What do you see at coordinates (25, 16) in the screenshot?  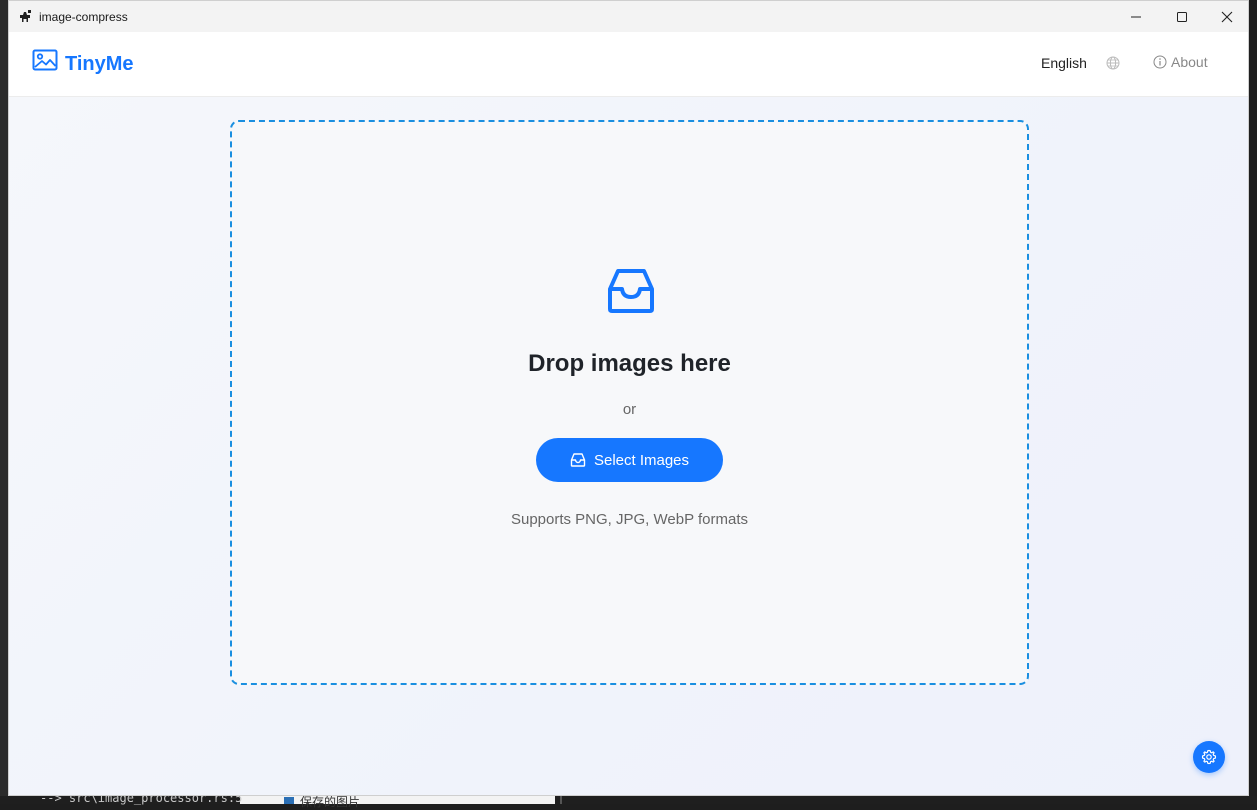 I see `app-logo-icon` at bounding box center [25, 16].